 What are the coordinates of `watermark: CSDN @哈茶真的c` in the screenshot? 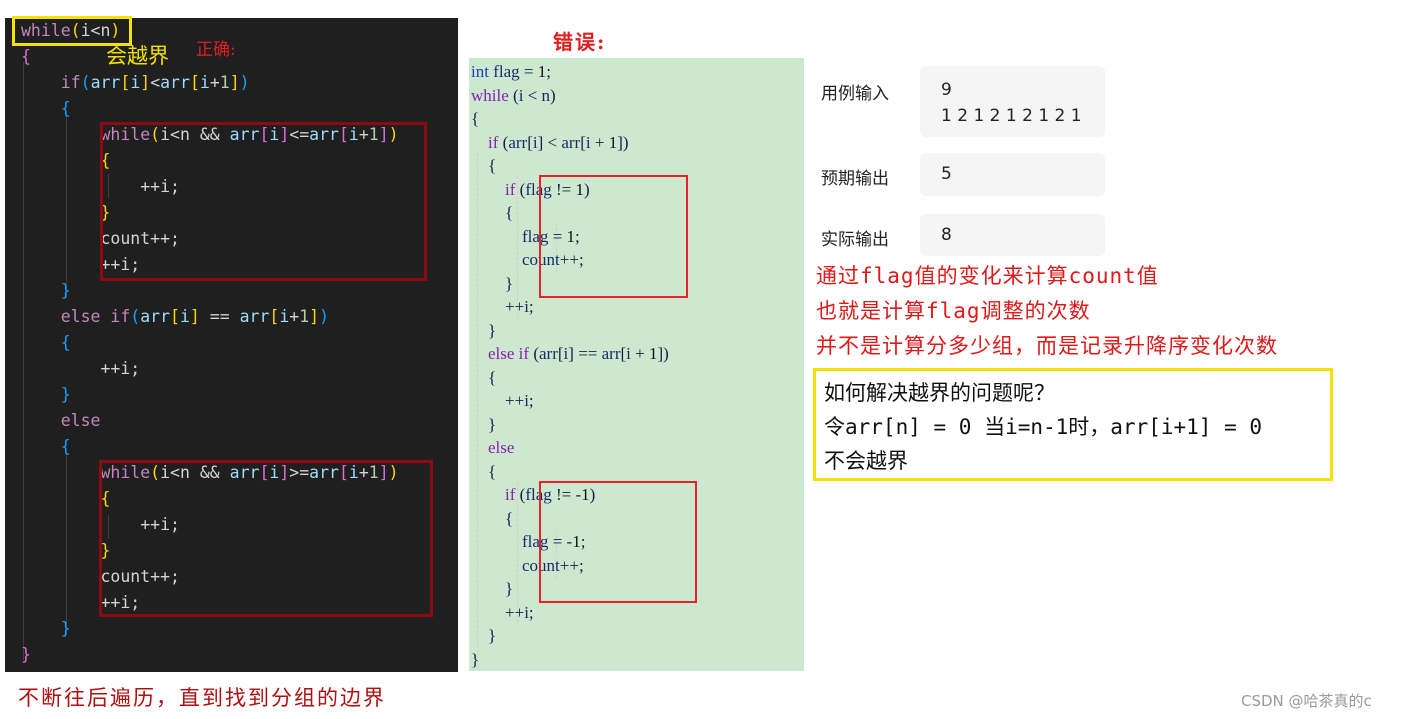 It's located at (1306, 701).